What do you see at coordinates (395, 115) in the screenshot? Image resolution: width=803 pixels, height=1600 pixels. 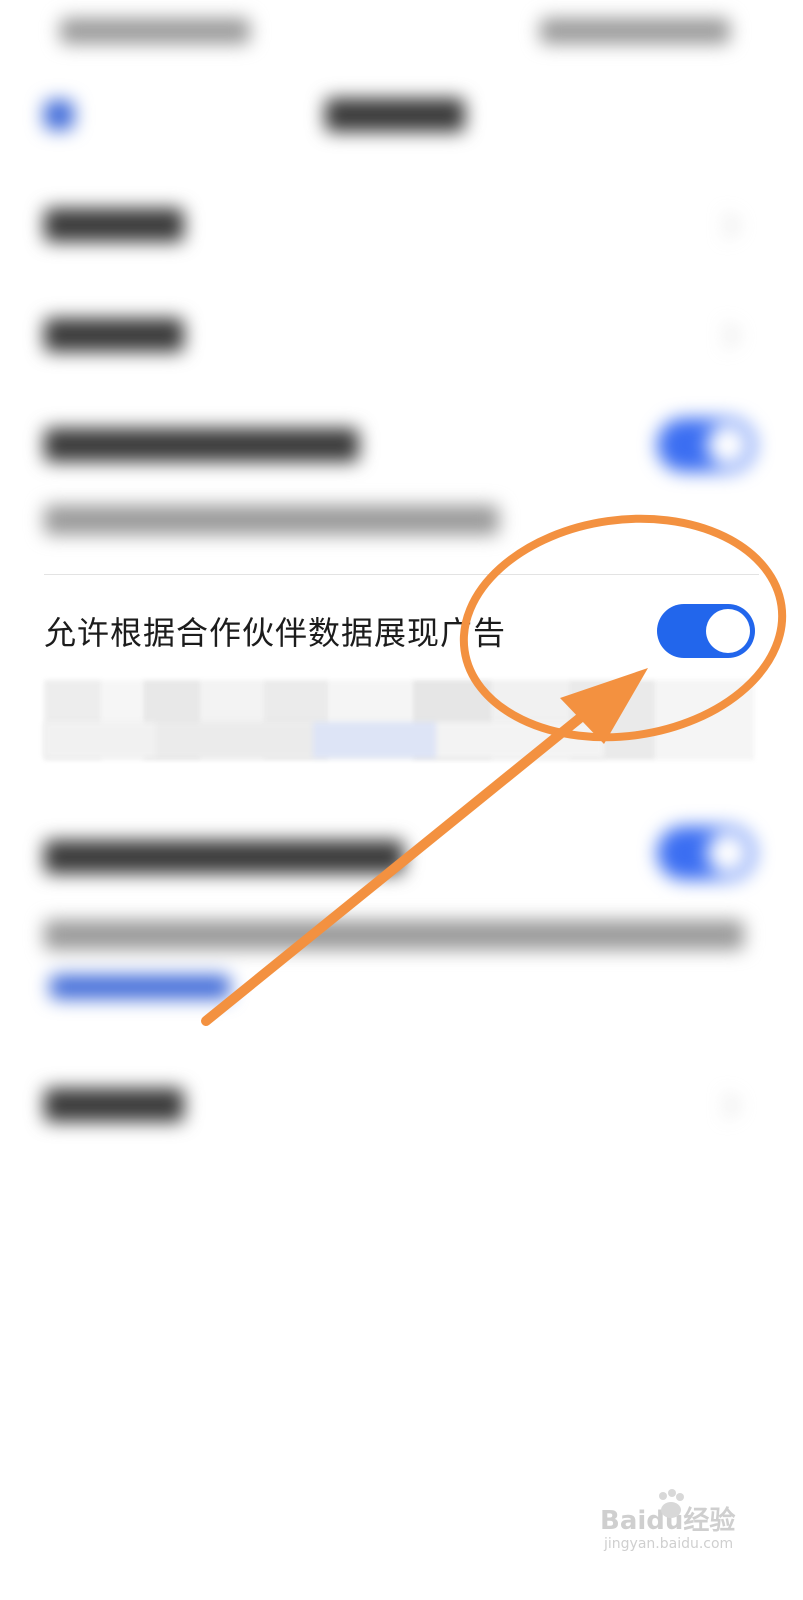 I see `page-title-blurred` at bounding box center [395, 115].